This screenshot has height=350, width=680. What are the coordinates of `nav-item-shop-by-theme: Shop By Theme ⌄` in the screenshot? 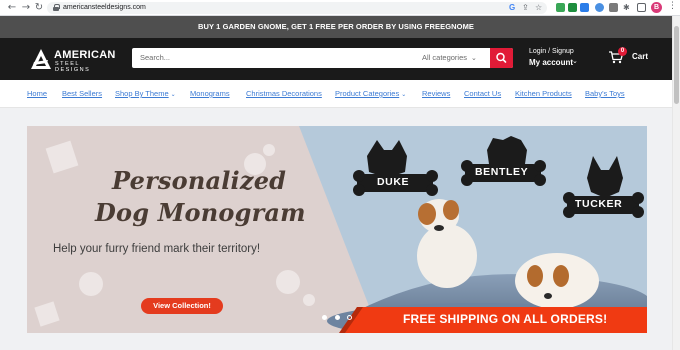 It's located at (145, 94).